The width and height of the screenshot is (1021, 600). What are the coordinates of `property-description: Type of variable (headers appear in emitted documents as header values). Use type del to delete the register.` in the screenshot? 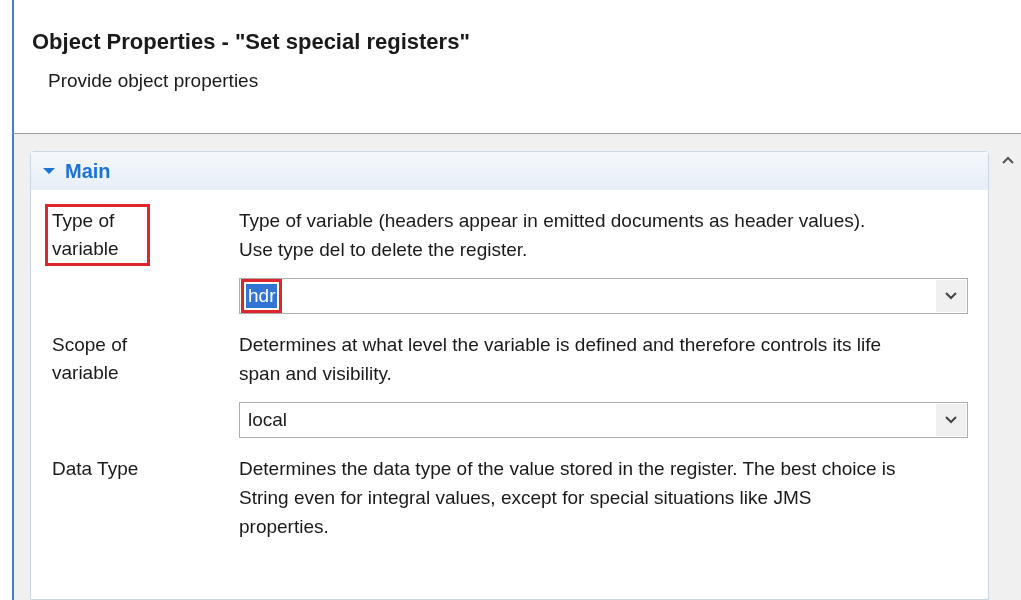 It's located at (553, 235).